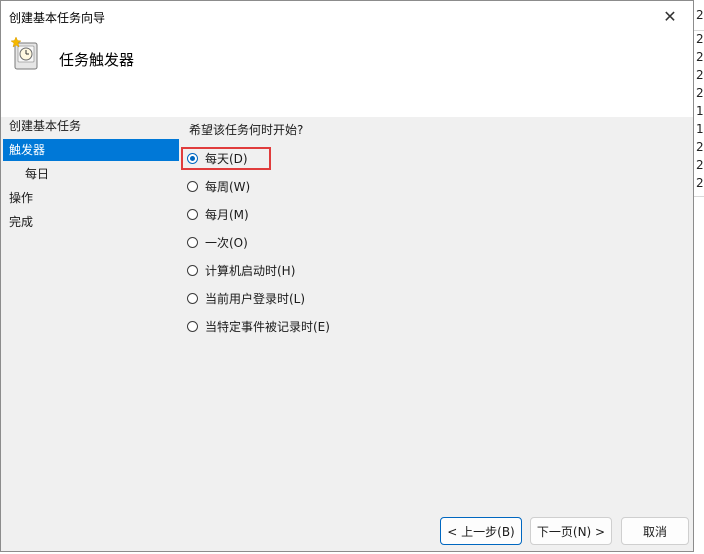  What do you see at coordinates (91, 198) in the screenshot?
I see `step-action: 操作` at bounding box center [91, 198].